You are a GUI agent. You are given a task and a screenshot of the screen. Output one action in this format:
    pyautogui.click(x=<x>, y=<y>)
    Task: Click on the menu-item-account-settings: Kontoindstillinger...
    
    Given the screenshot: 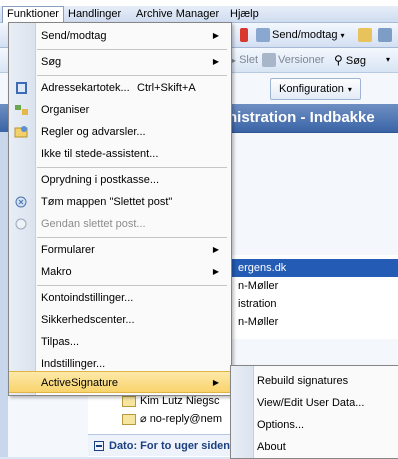 What is the action you would take?
    pyautogui.click(x=120, y=298)
    